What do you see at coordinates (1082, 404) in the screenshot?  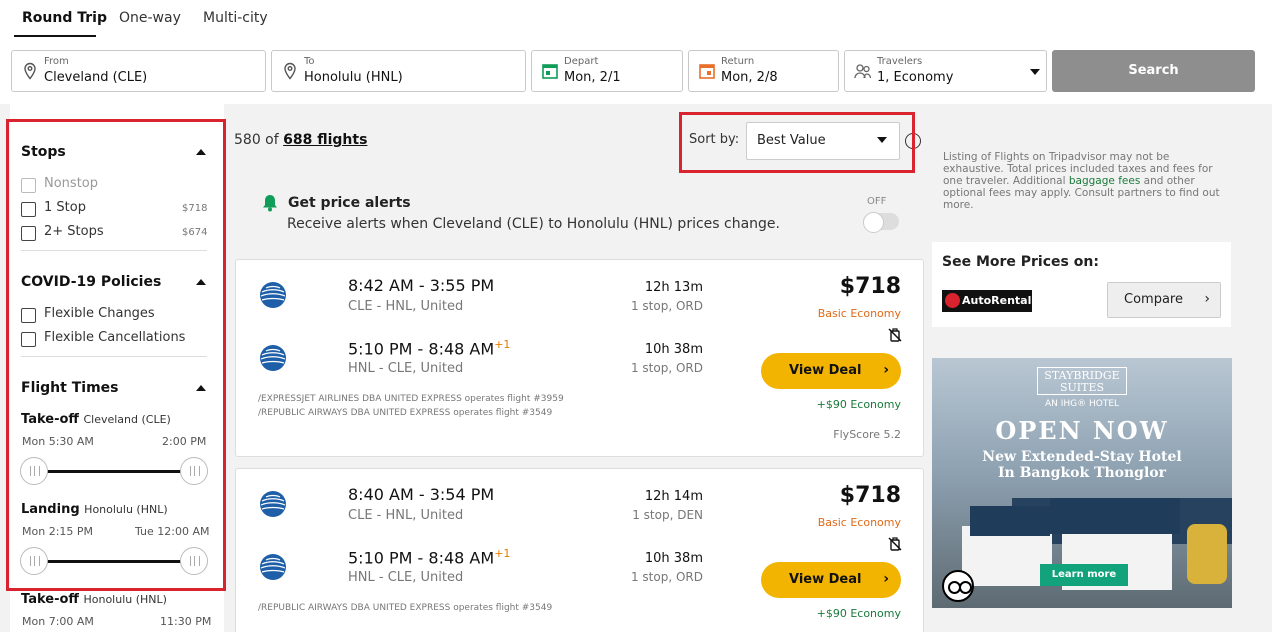 I see `ad-brand-line: AN IHG® HOTEL` at bounding box center [1082, 404].